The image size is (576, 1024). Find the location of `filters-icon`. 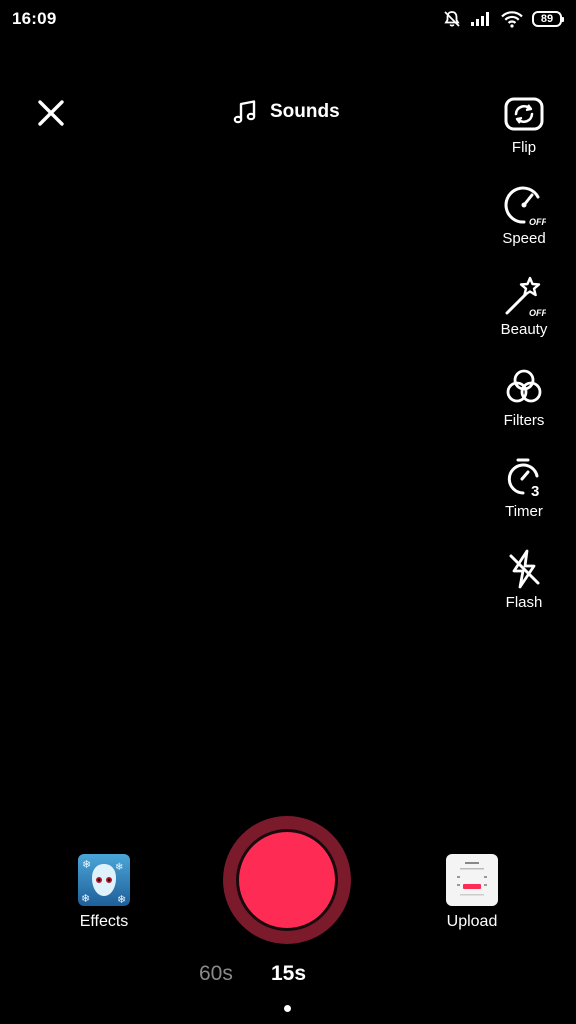

filters-icon is located at coordinates (524, 387).